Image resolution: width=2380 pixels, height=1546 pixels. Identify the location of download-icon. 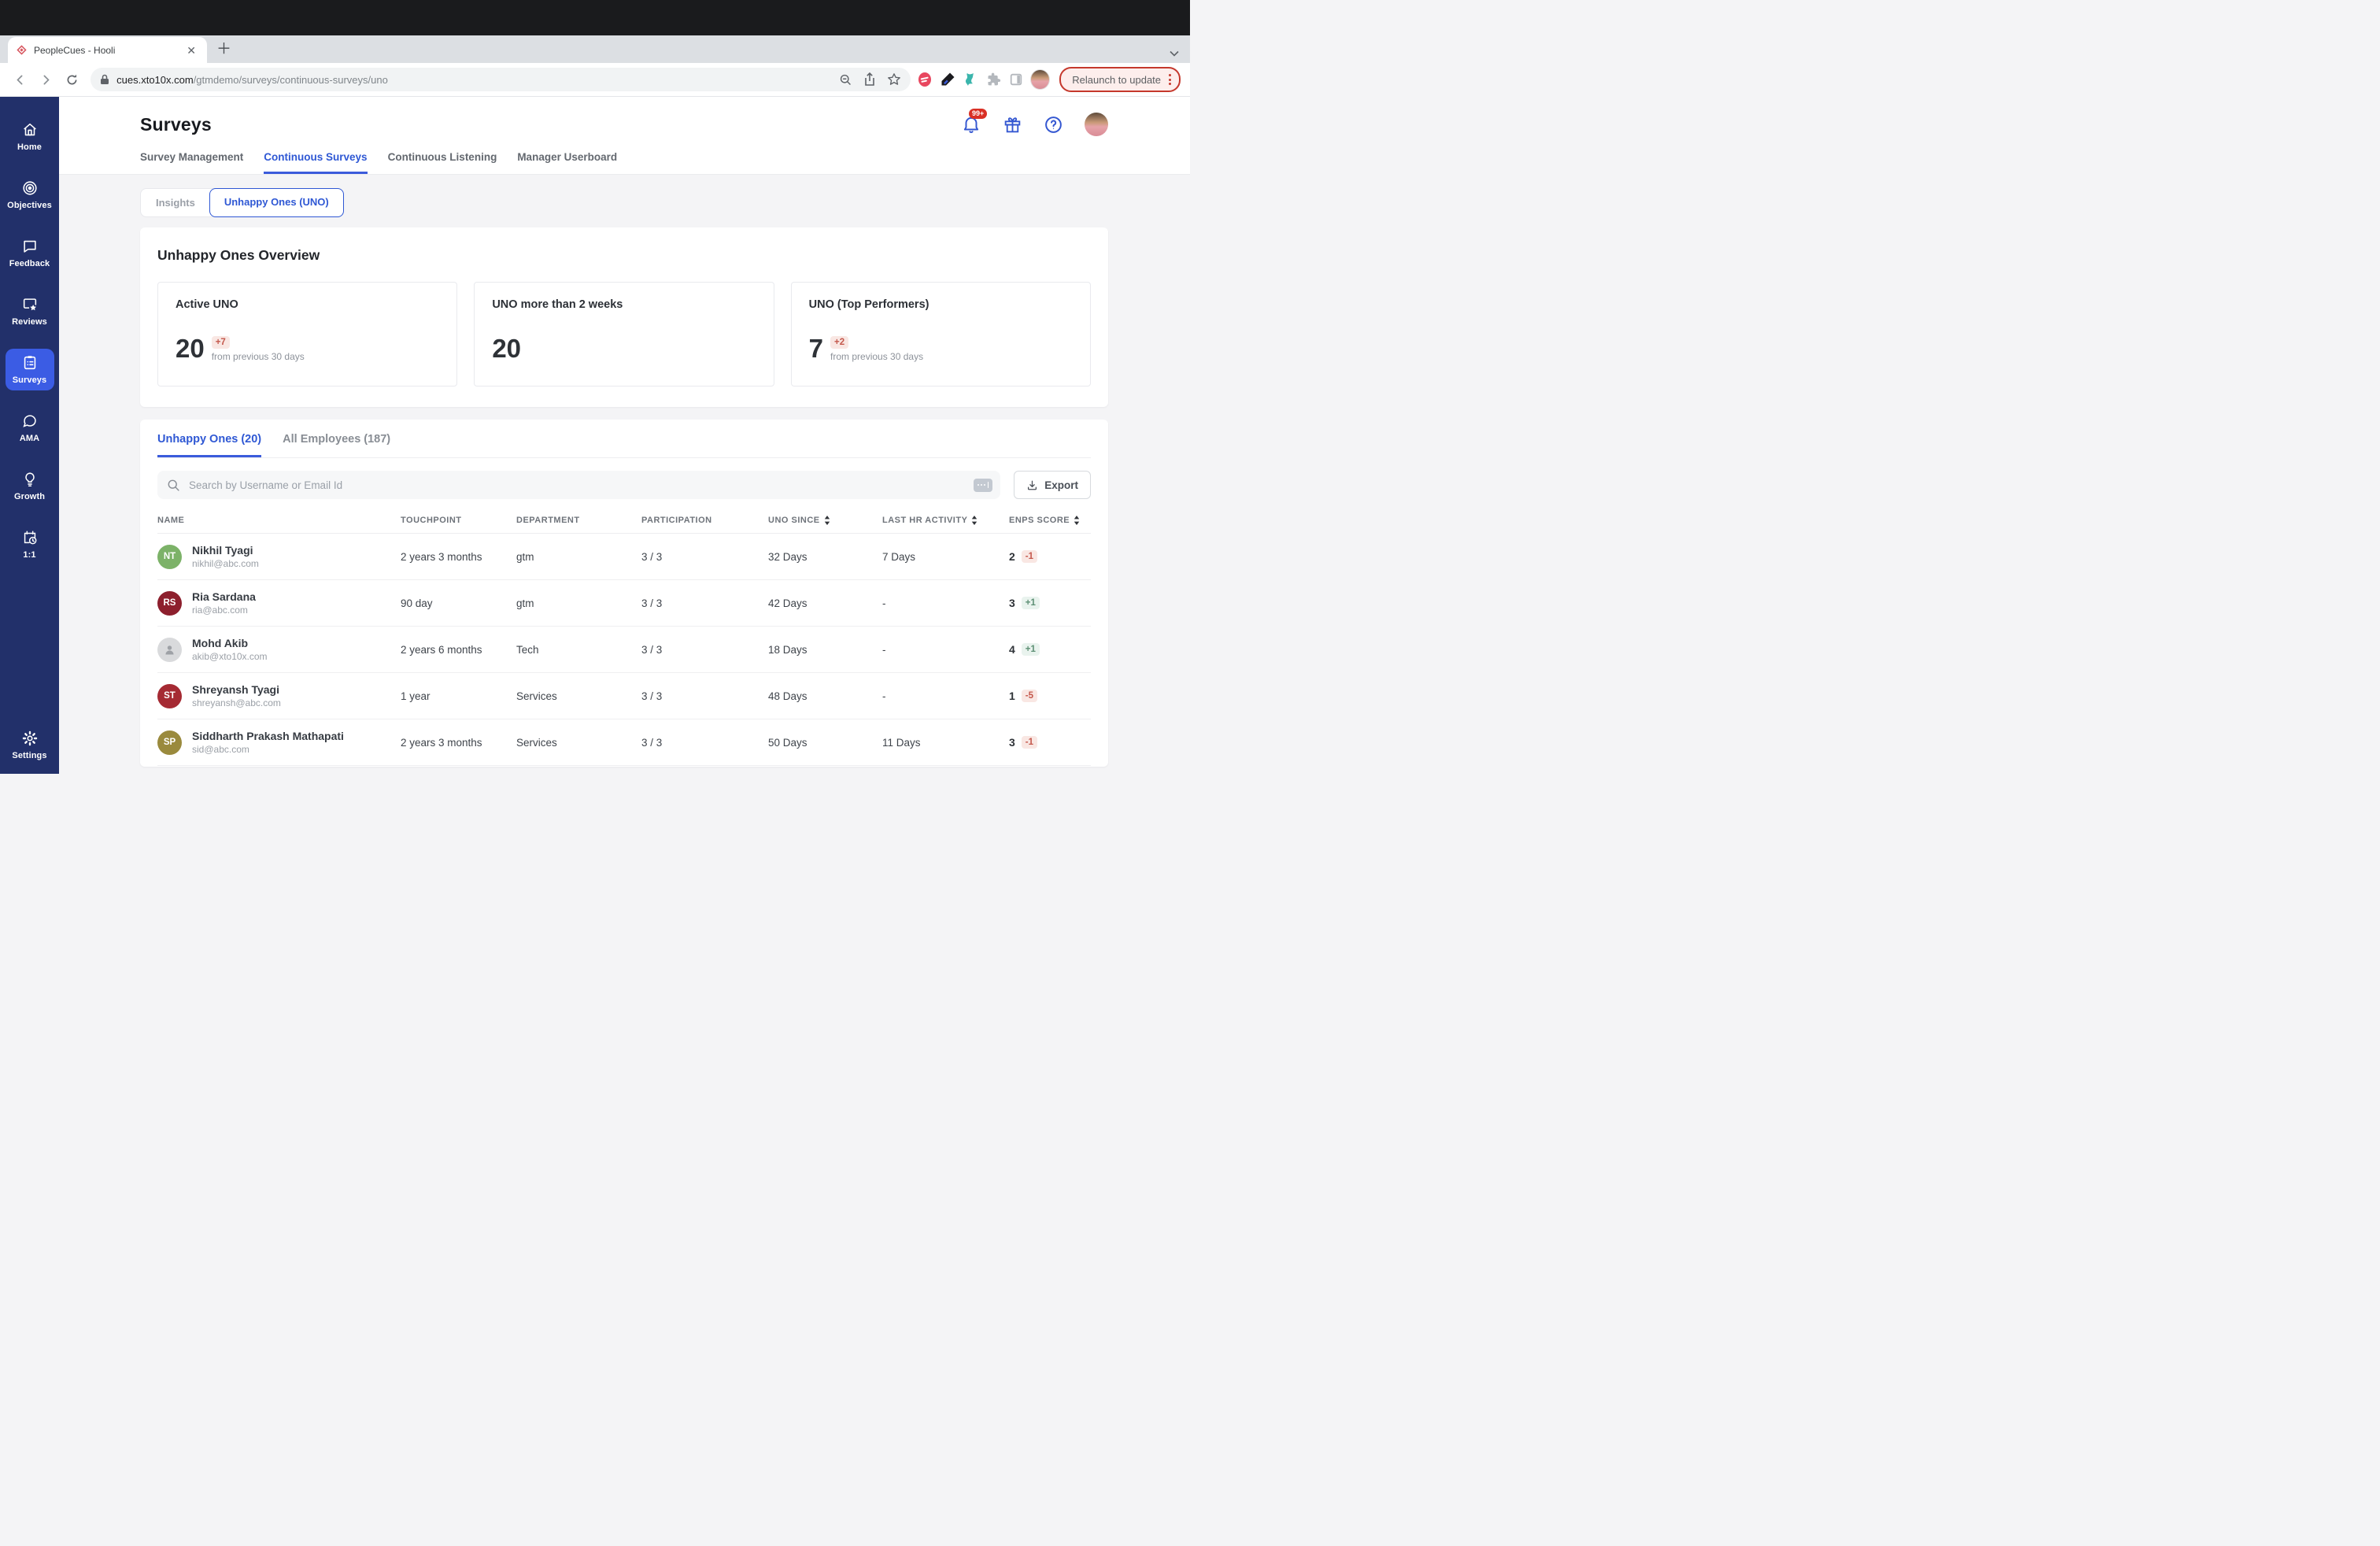
(1032, 485).